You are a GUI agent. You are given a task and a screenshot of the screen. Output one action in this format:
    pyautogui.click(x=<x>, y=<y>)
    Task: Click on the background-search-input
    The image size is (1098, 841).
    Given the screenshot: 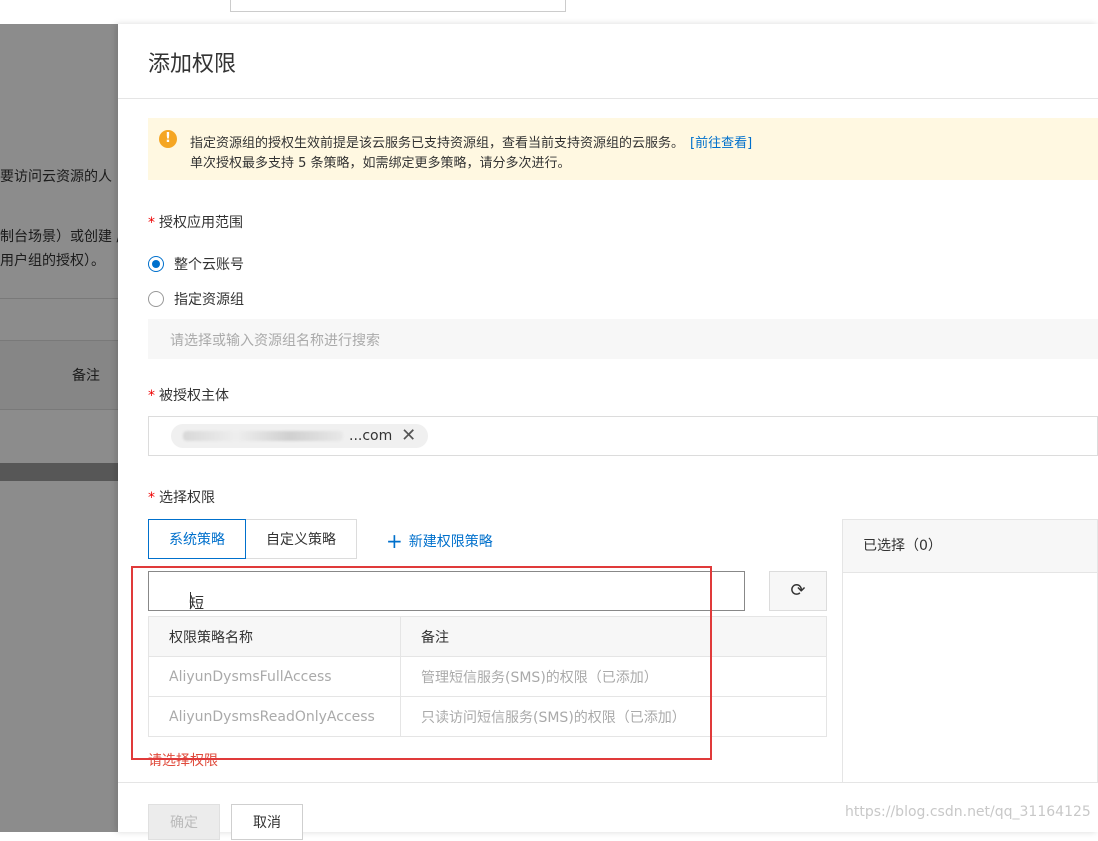 What is the action you would take?
    pyautogui.click(x=398, y=6)
    